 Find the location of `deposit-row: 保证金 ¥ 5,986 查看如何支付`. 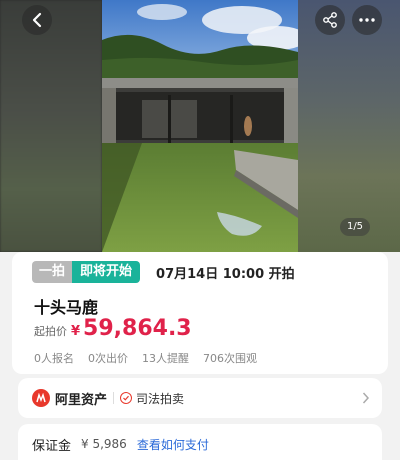

deposit-row: 保证金 ¥ 5,986 查看如何支付 is located at coordinates (200, 442).